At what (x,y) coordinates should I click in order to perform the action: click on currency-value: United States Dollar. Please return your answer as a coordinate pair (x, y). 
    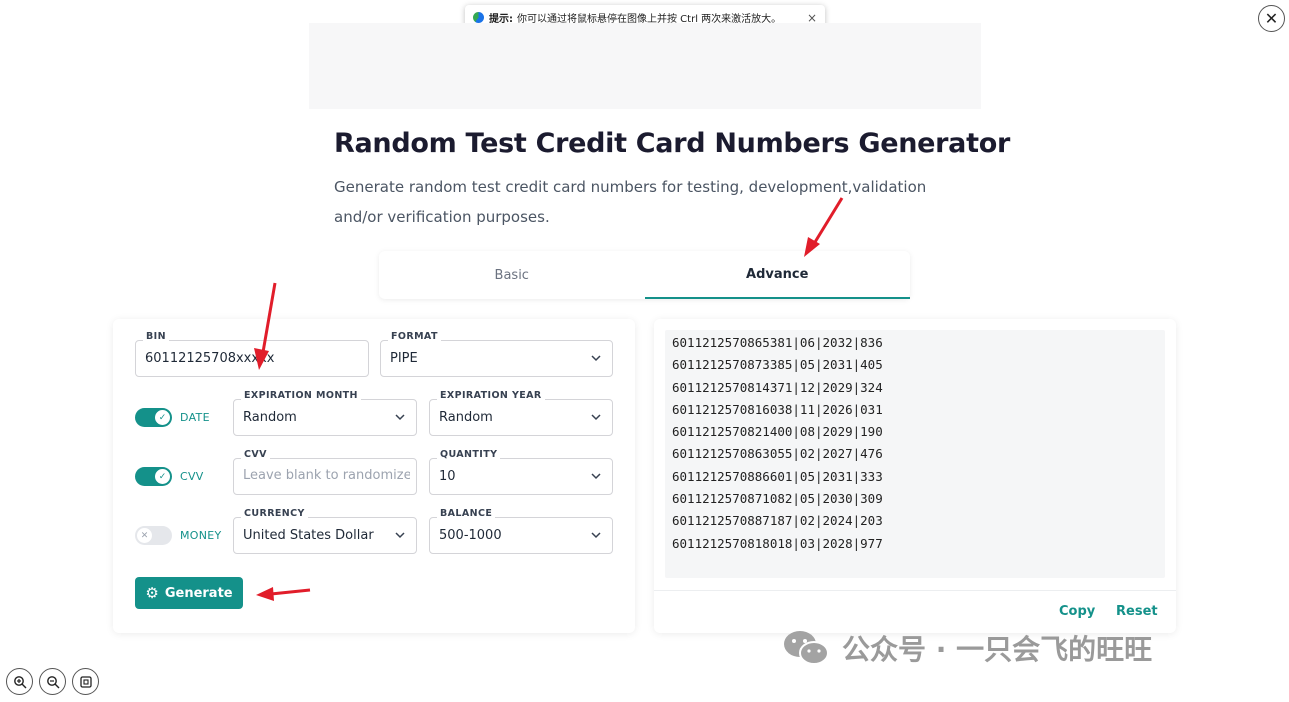
    Looking at the image, I should click on (308, 535).